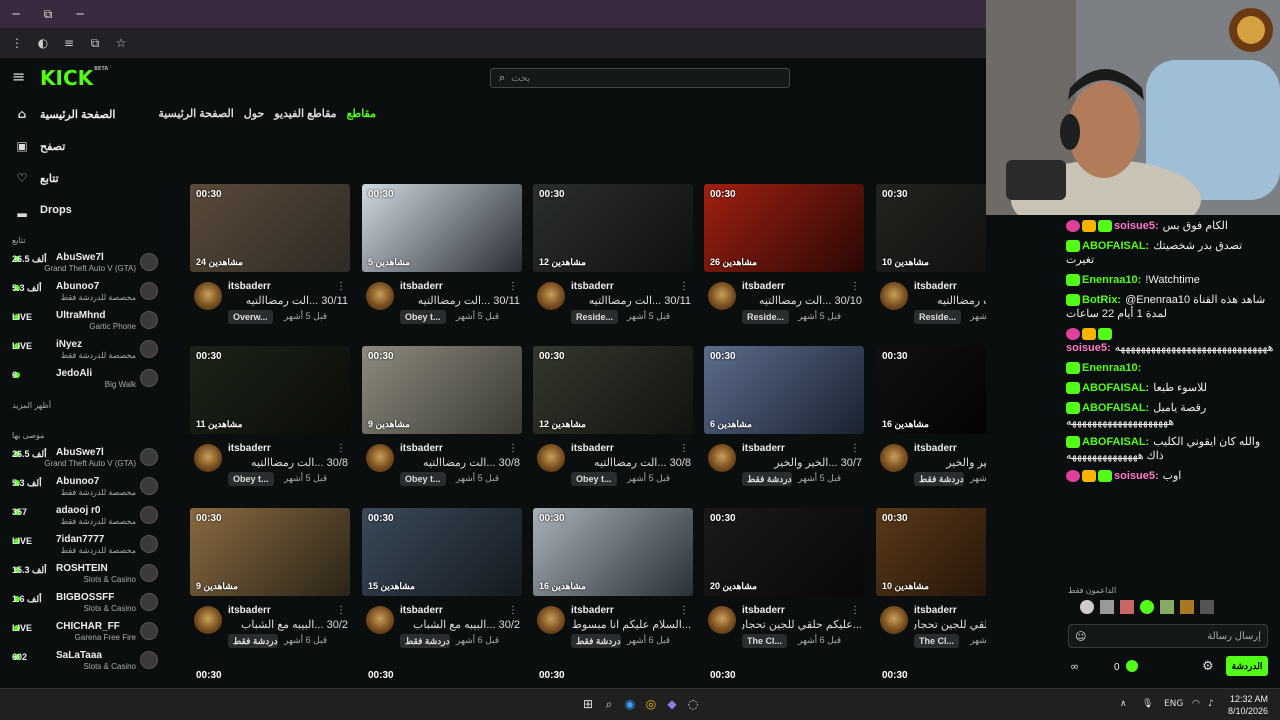 The height and width of the screenshot is (720, 1280). What do you see at coordinates (84, 488) in the screenshot?
I see `sidebar-channel: 5.3 ألف Abunoo7 مخصصة للدردشة فقط` at bounding box center [84, 488].